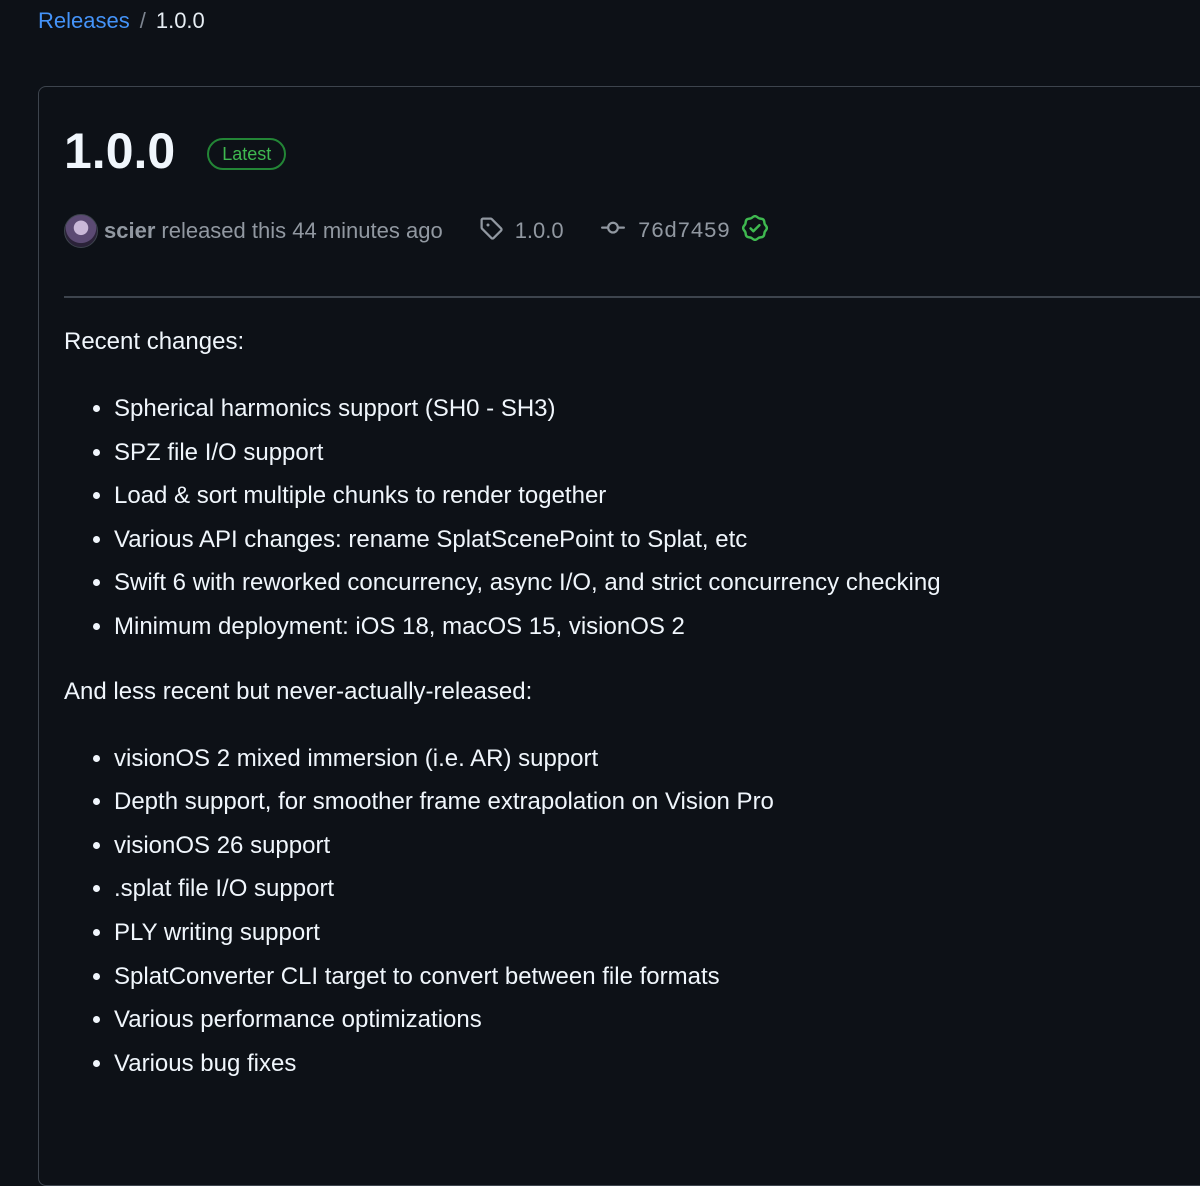  I want to click on release-title: 1.0.0, so click(120, 151).